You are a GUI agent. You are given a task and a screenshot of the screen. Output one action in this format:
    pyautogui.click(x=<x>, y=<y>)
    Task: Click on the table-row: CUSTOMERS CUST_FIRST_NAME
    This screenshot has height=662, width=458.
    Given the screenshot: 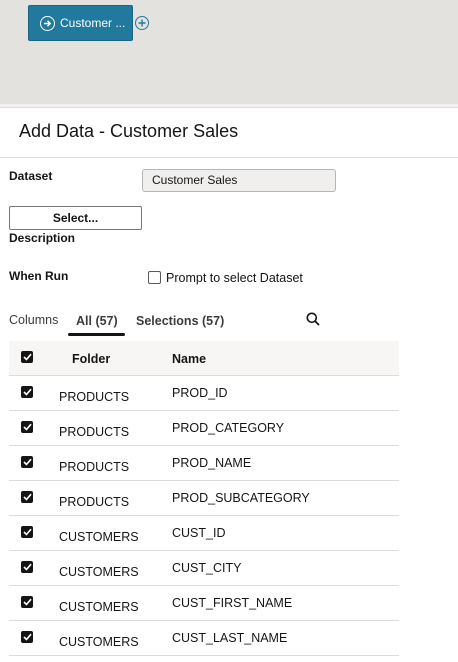 What is the action you would take?
    pyautogui.click(x=204, y=603)
    